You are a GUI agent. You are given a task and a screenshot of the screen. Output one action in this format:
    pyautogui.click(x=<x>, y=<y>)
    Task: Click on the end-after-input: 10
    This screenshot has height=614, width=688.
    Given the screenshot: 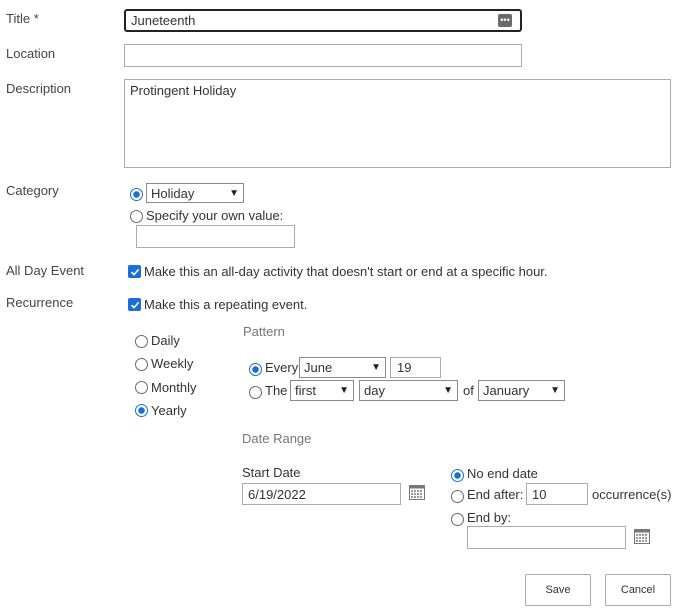 What is the action you would take?
    pyautogui.click(x=557, y=494)
    